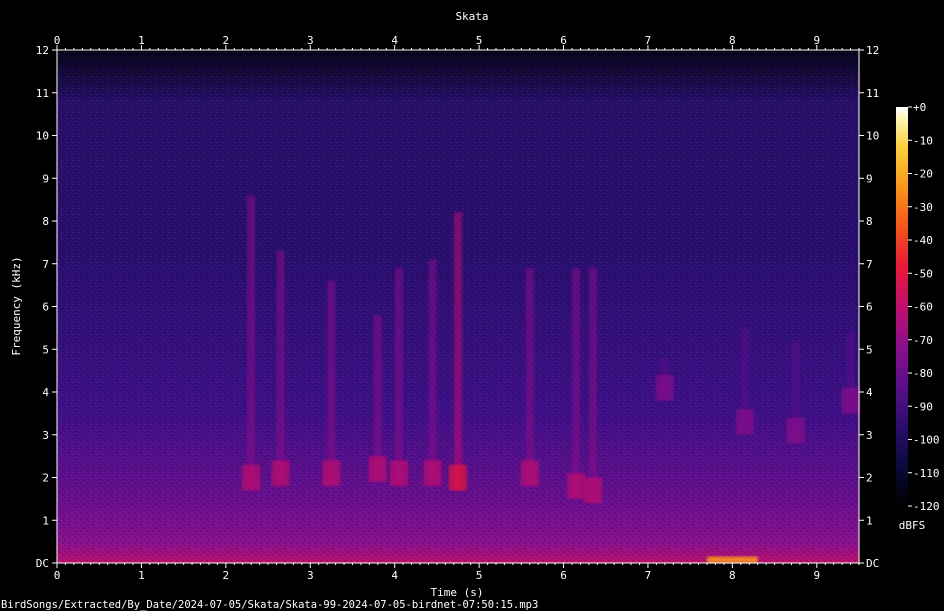 The height and width of the screenshot is (611, 944). What do you see at coordinates (141, 40) in the screenshot?
I see `x-tick-label-top: 1` at bounding box center [141, 40].